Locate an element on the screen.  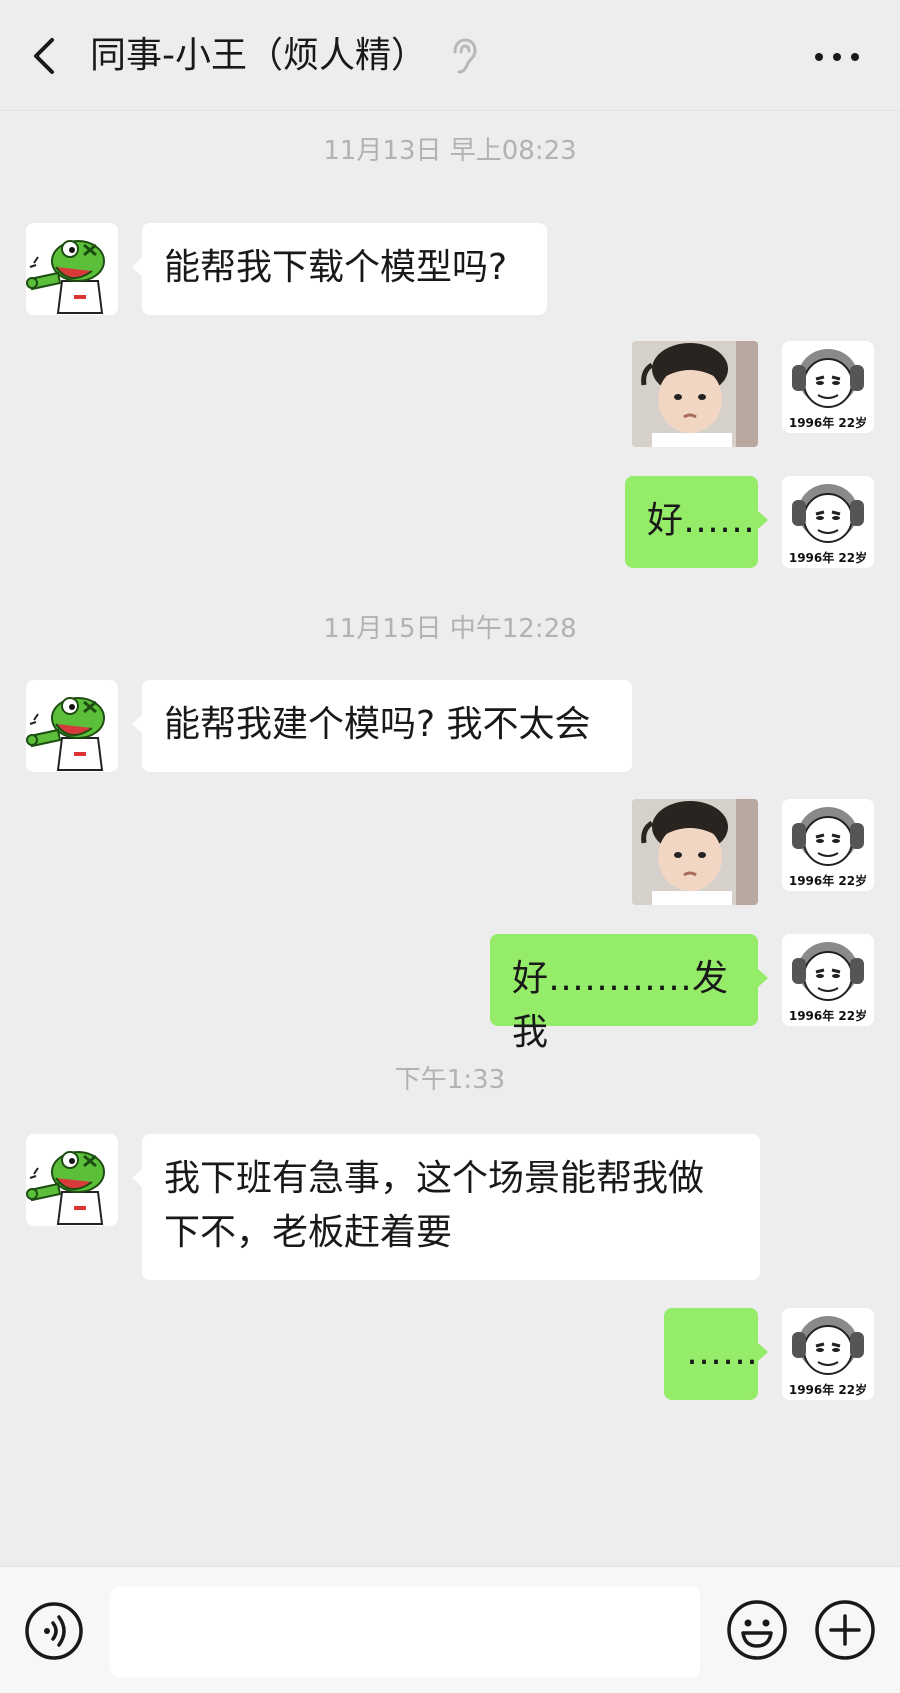
message-bubble-outgoing: 好…………发我 is located at coordinates (629, 993).